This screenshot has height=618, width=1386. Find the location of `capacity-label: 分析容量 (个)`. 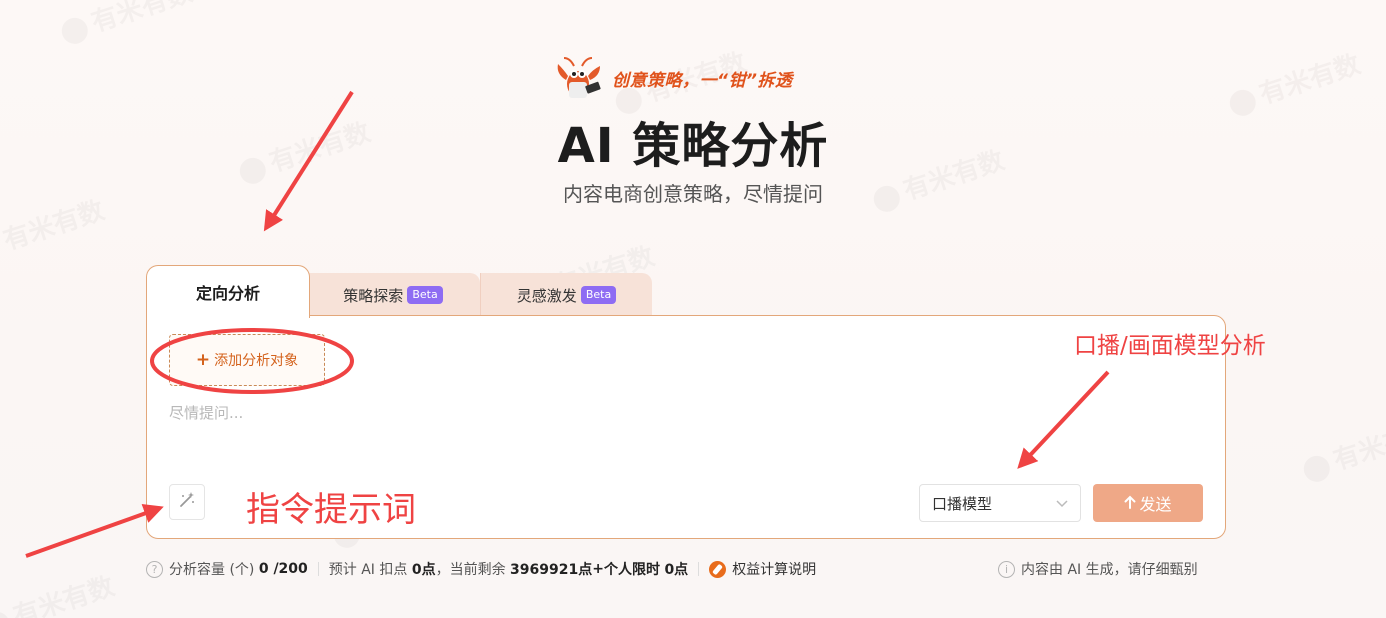

capacity-label: 分析容量 (个) is located at coordinates (212, 570).